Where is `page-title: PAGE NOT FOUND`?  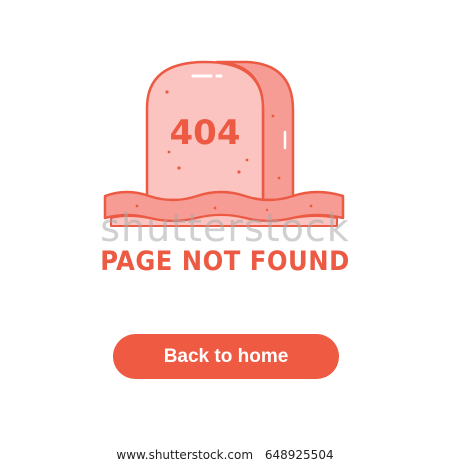
page-title: PAGE NOT FOUND is located at coordinates (225, 261).